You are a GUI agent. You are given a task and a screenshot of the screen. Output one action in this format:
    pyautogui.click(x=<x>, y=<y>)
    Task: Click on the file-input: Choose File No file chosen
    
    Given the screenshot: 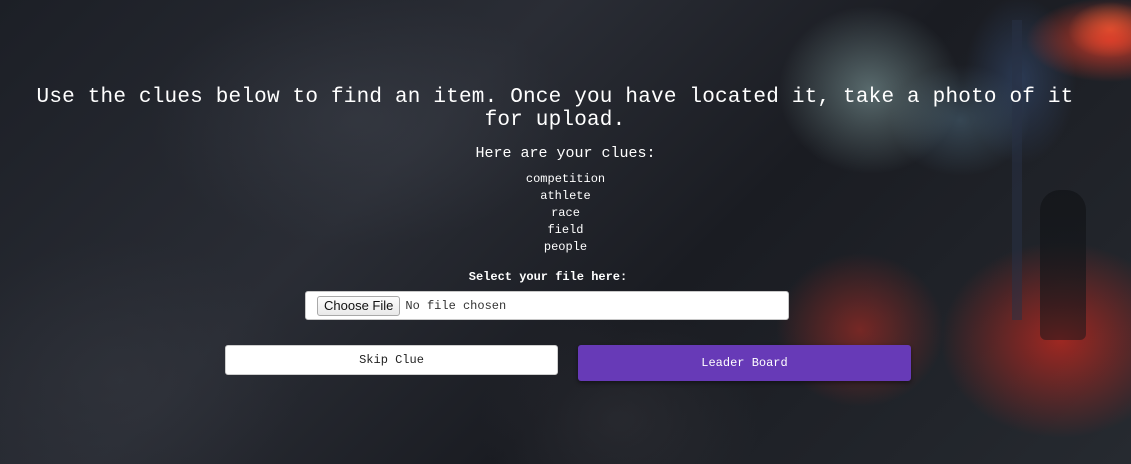 What is the action you would take?
    pyautogui.click(x=547, y=305)
    